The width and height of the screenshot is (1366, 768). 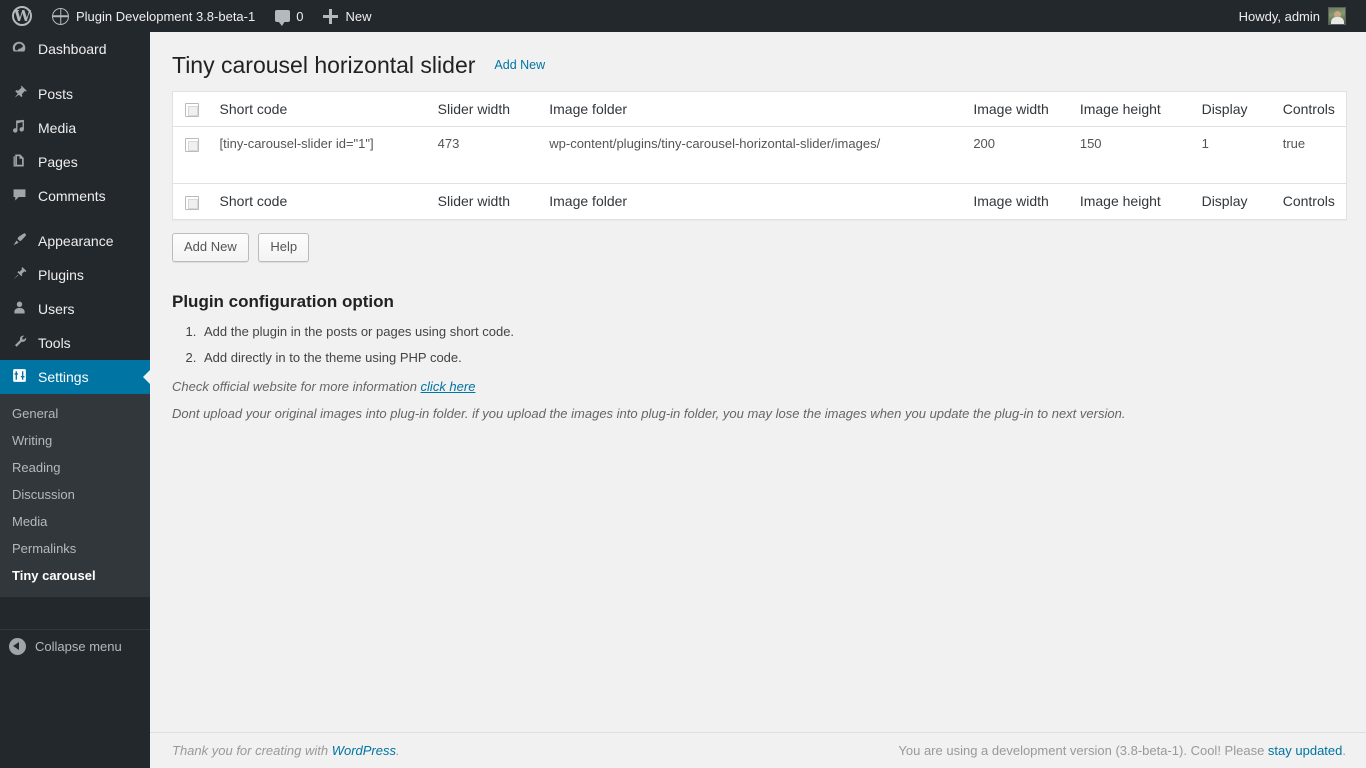 I want to click on sidebar-item-label: Pages, so click(x=58, y=162).